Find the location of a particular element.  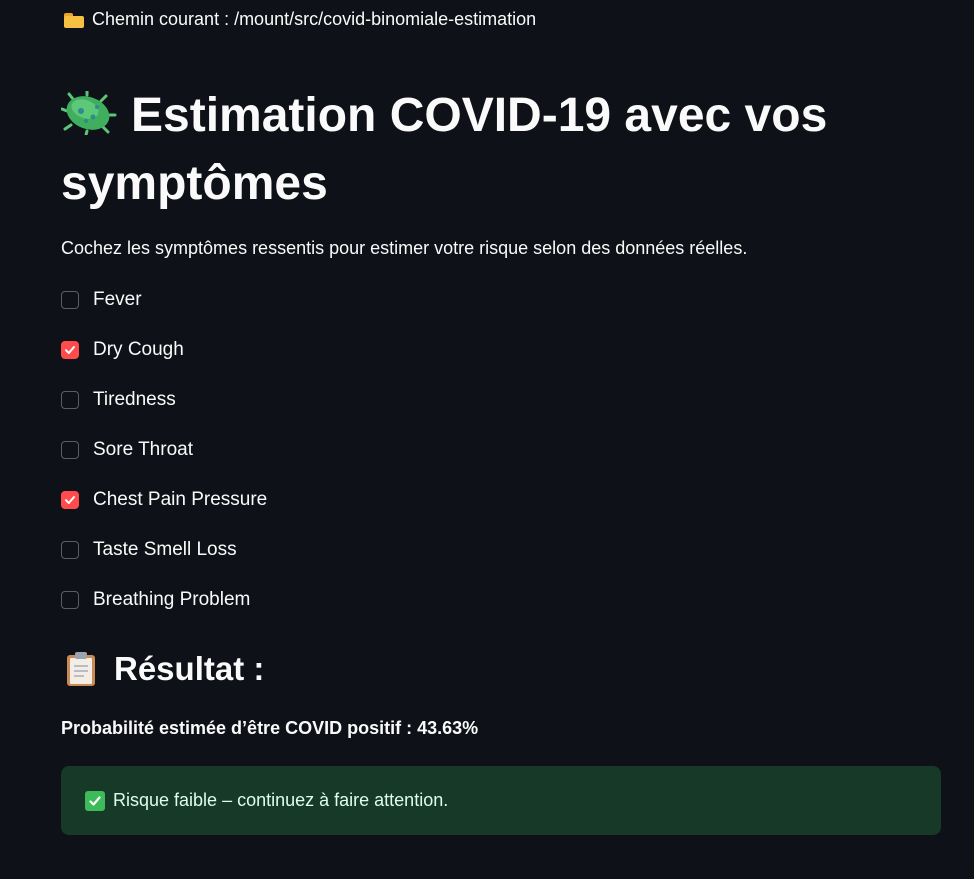

symptom-checkbox-row: Dry Cough is located at coordinates (361, 350).